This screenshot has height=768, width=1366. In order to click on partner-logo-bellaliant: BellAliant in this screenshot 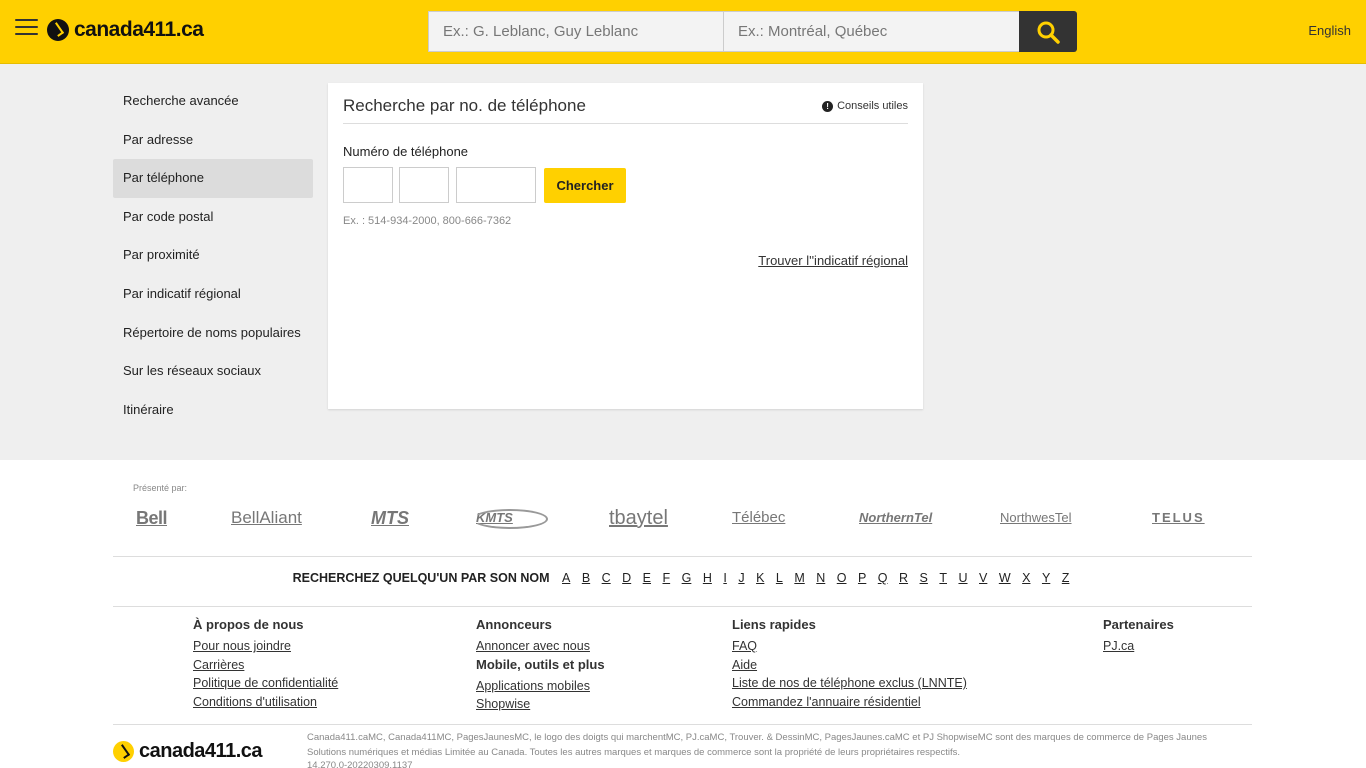, I will do `click(266, 518)`.